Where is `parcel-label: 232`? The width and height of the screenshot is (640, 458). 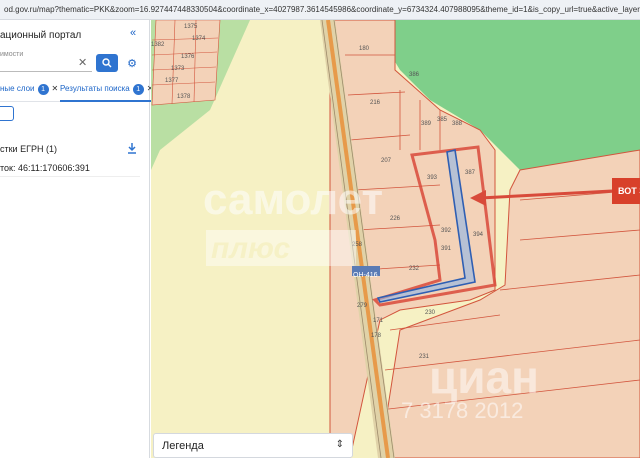 parcel-label: 232 is located at coordinates (414, 269).